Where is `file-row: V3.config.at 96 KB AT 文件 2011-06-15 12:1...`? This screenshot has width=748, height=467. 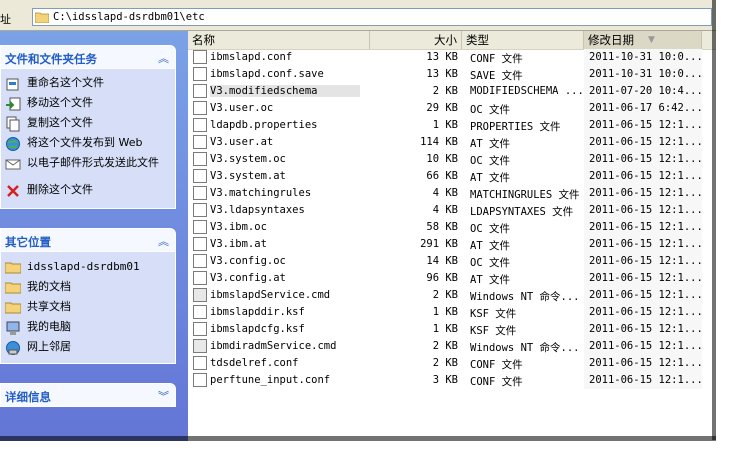 file-row: V3.config.at 96 KB AT 文件 2011-06-15 12:1... is located at coordinates (452, 278).